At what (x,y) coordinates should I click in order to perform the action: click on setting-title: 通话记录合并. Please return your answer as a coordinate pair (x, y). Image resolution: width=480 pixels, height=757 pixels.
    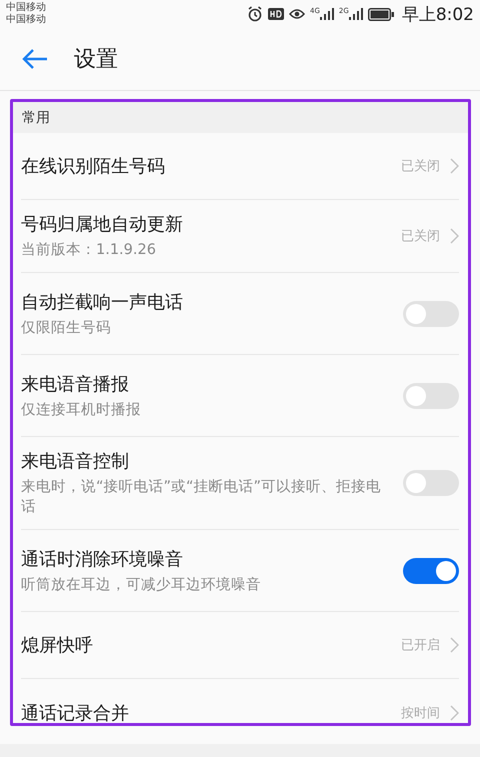
    Looking at the image, I should click on (75, 712).